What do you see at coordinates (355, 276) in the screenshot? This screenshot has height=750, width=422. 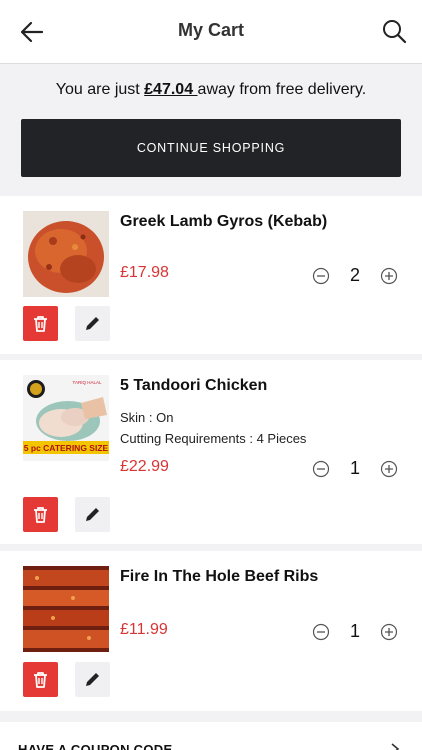 I see `quantity-stepper: 2` at bounding box center [355, 276].